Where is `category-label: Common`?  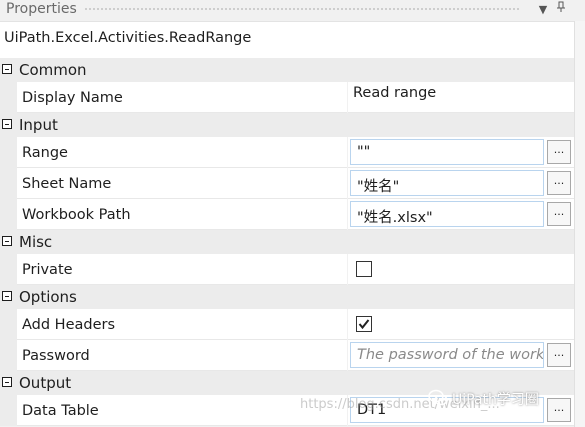
category-label: Common is located at coordinates (53, 70).